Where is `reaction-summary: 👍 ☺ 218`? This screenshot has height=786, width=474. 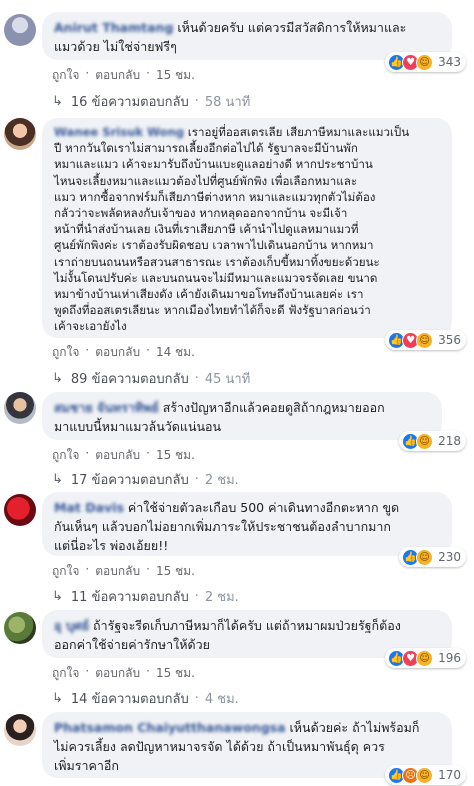 reaction-summary: 👍 ☺ 218 is located at coordinates (432, 441).